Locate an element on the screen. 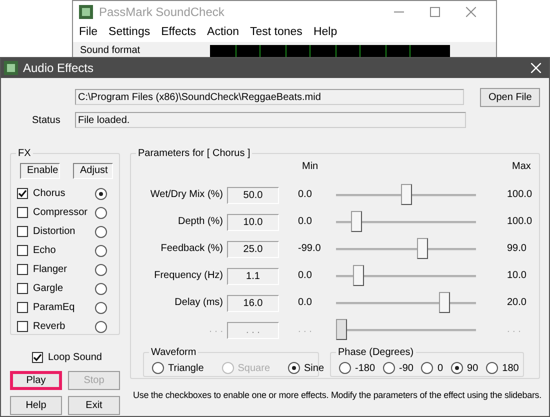  dialog-button: Help is located at coordinates (36, 405).